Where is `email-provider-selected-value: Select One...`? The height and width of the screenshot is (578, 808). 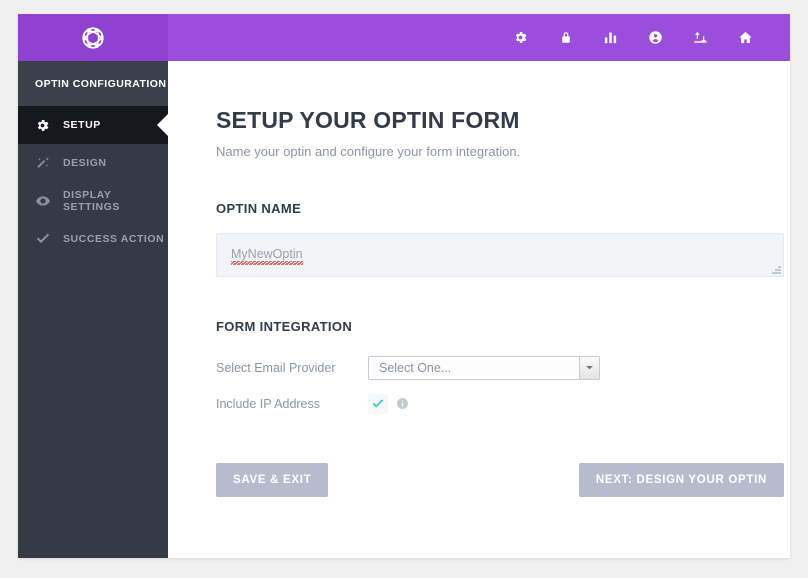 email-provider-selected-value: Select One... is located at coordinates (415, 367).